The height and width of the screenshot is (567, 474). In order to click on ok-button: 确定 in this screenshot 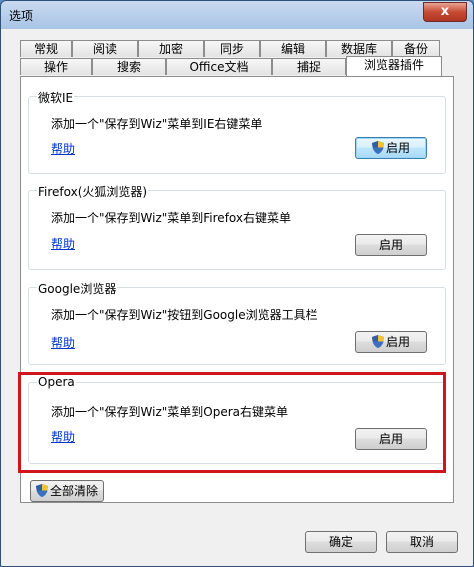, I will do `click(341, 542)`.